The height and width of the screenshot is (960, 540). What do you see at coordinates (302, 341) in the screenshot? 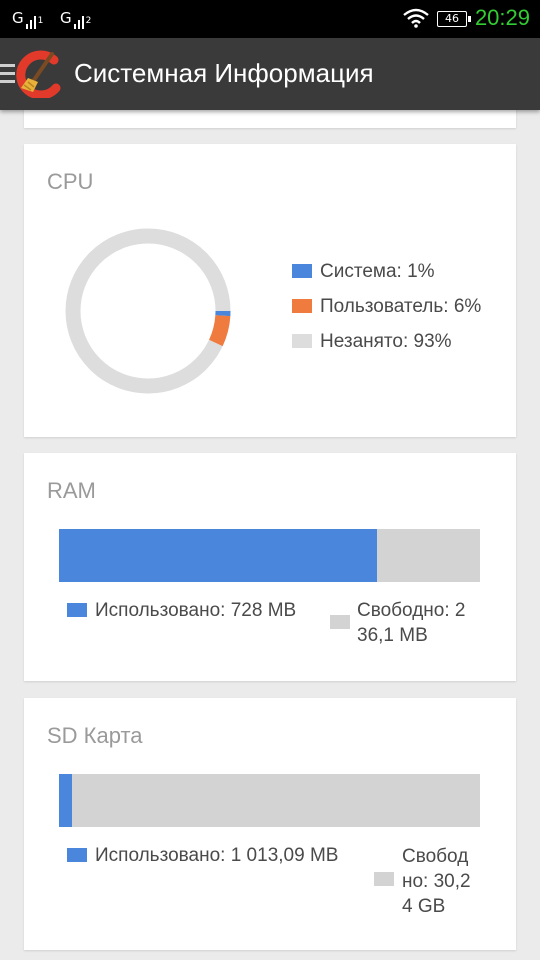
I see `legend-swatch-idle` at bounding box center [302, 341].